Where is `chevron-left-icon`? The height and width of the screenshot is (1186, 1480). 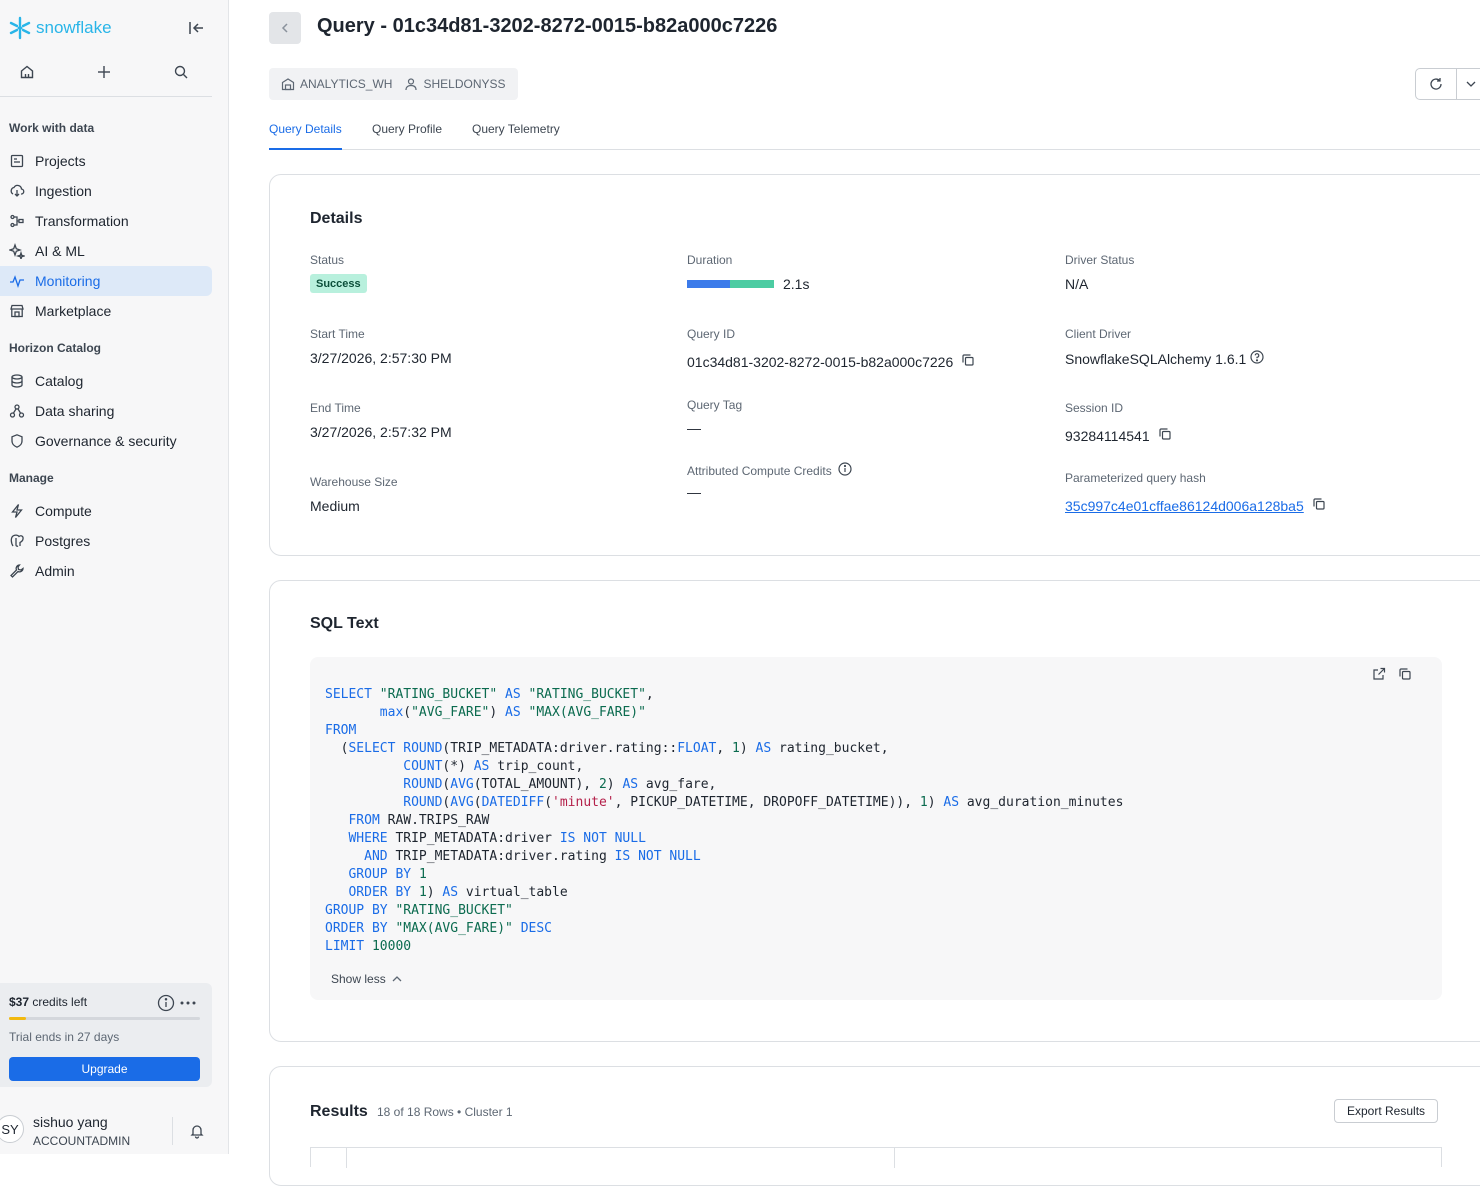
chevron-left-icon is located at coordinates (284, 28).